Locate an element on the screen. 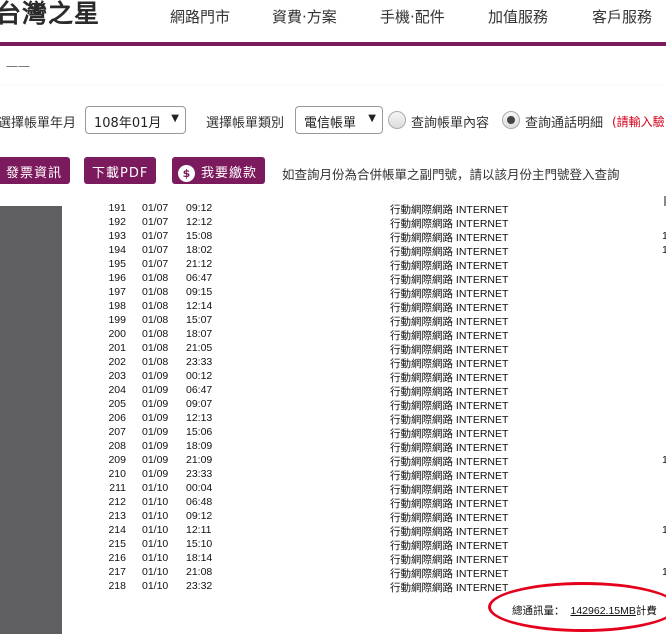  sub-header: 一一 is located at coordinates (333, 66).